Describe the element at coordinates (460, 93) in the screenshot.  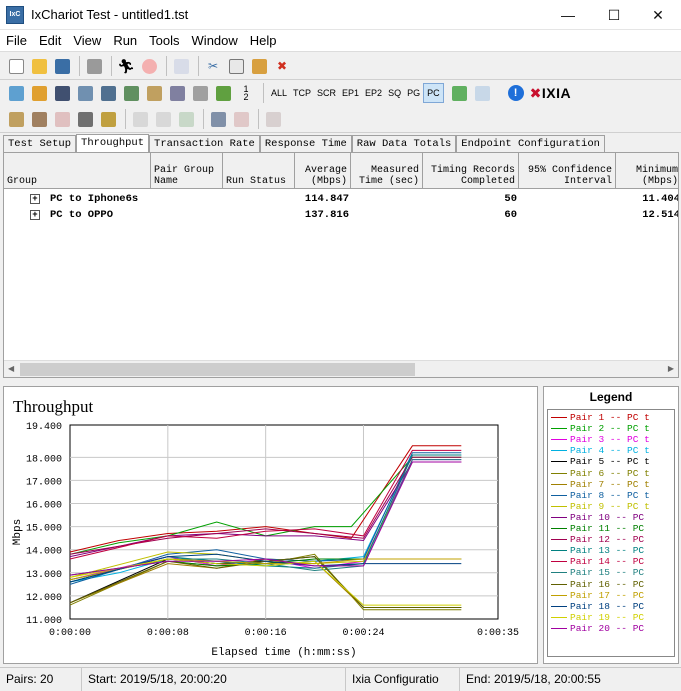
I see `export-icon` at that location.